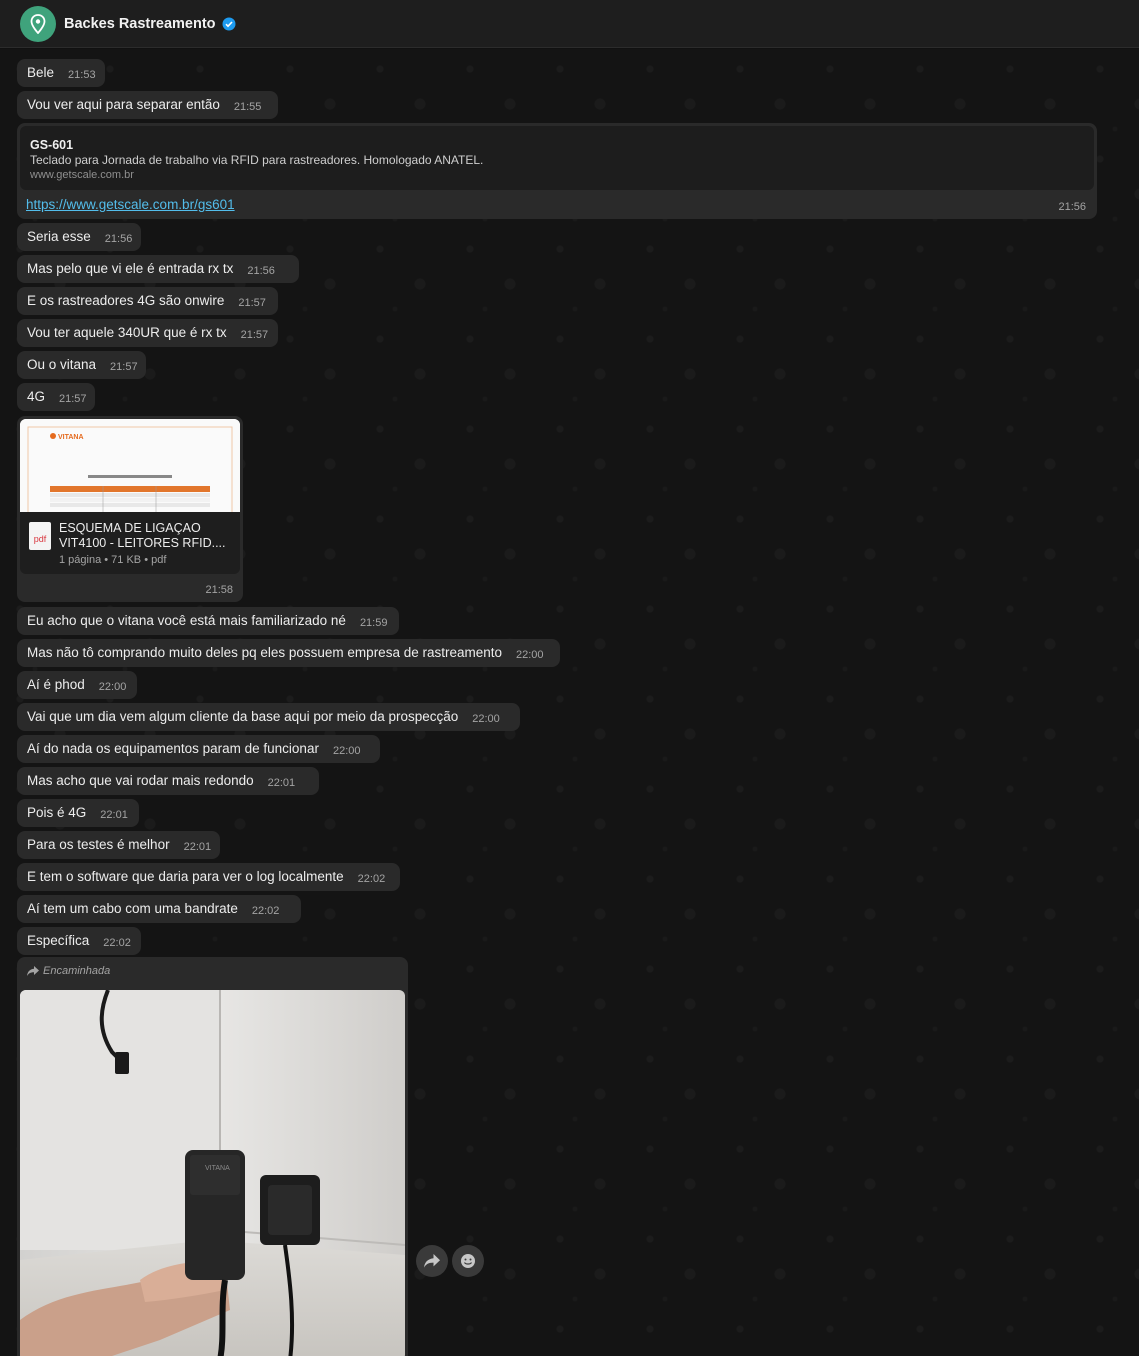 The height and width of the screenshot is (1356, 1139). What do you see at coordinates (219, 590) in the screenshot?
I see `message-time: 21:58` at bounding box center [219, 590].